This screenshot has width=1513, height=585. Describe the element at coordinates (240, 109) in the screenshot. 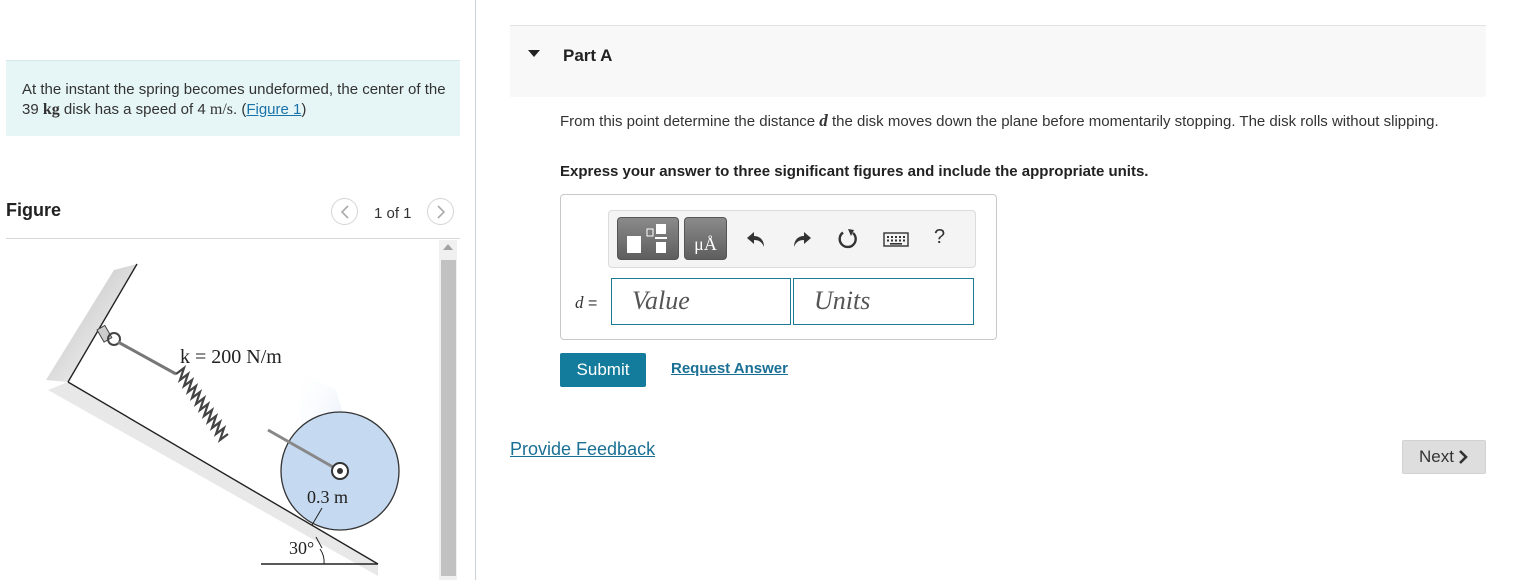

I see `problem-text-after: . (` at that location.